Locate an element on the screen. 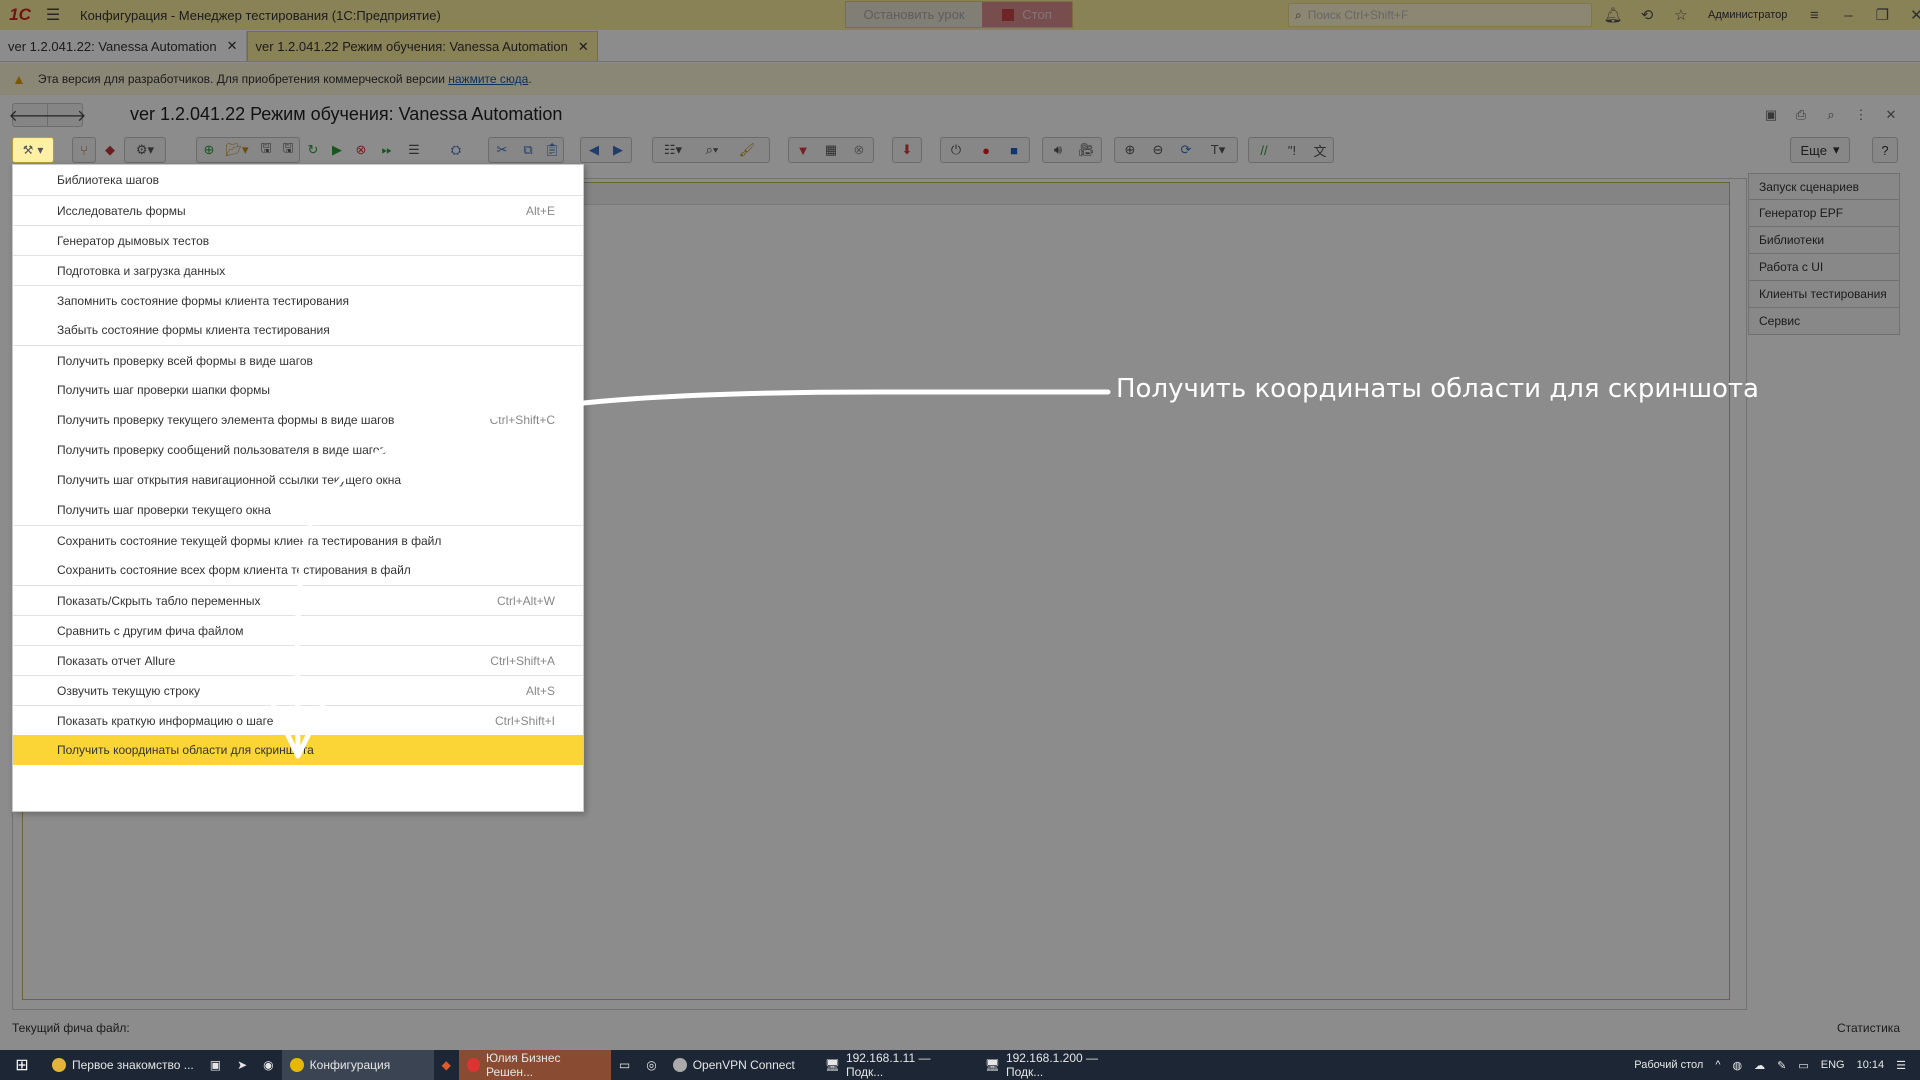 The width and height of the screenshot is (1920, 1080). side-item-service: Сервис is located at coordinates (1824, 321).